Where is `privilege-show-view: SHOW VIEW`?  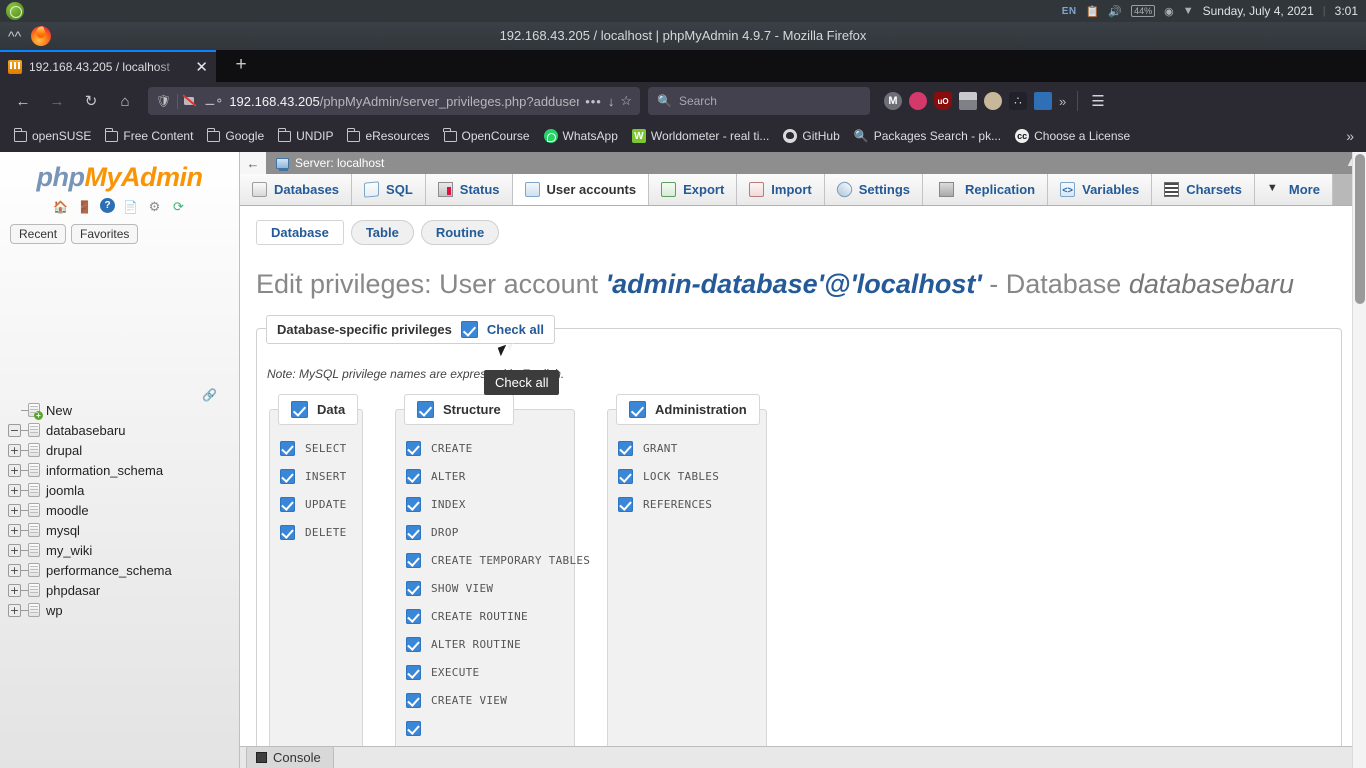 privilege-show-view: SHOW VIEW is located at coordinates (485, 588).